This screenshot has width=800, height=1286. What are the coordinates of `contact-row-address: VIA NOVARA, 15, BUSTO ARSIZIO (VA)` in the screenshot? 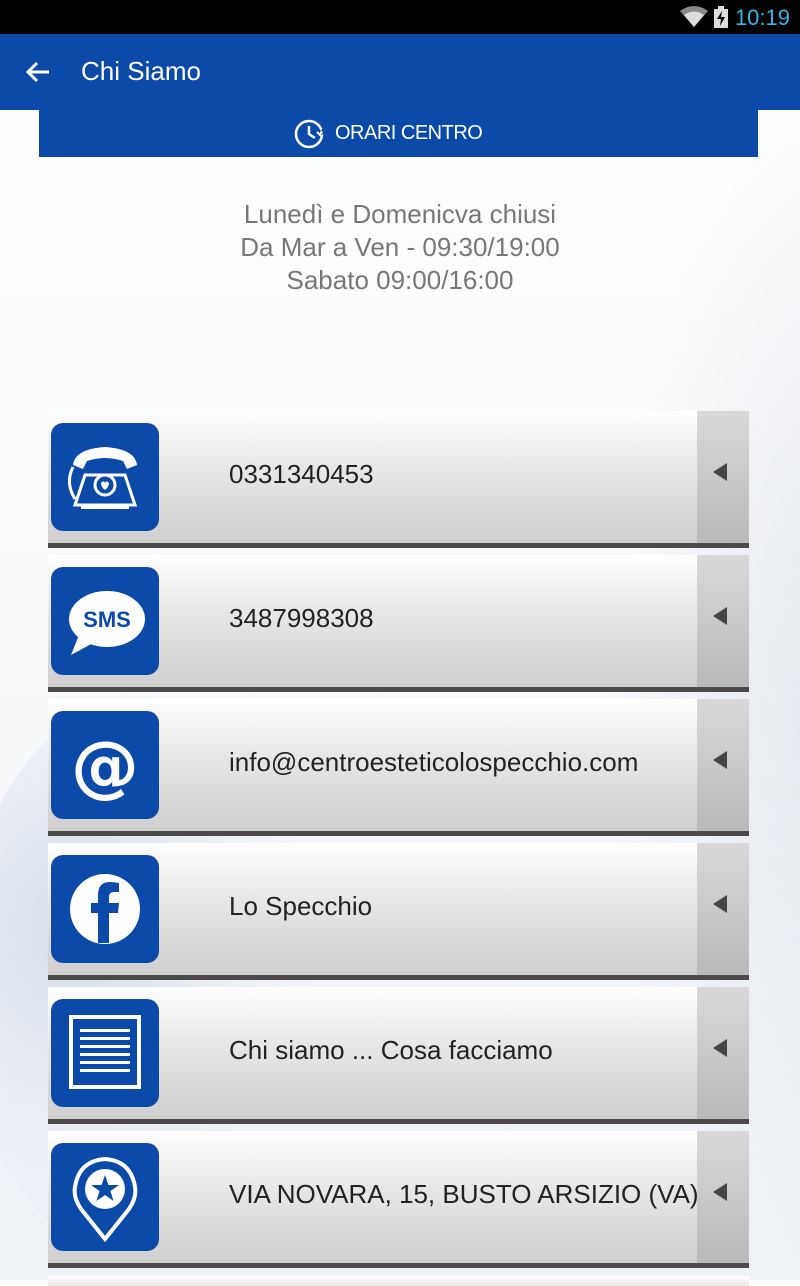 It's located at (398, 1199).